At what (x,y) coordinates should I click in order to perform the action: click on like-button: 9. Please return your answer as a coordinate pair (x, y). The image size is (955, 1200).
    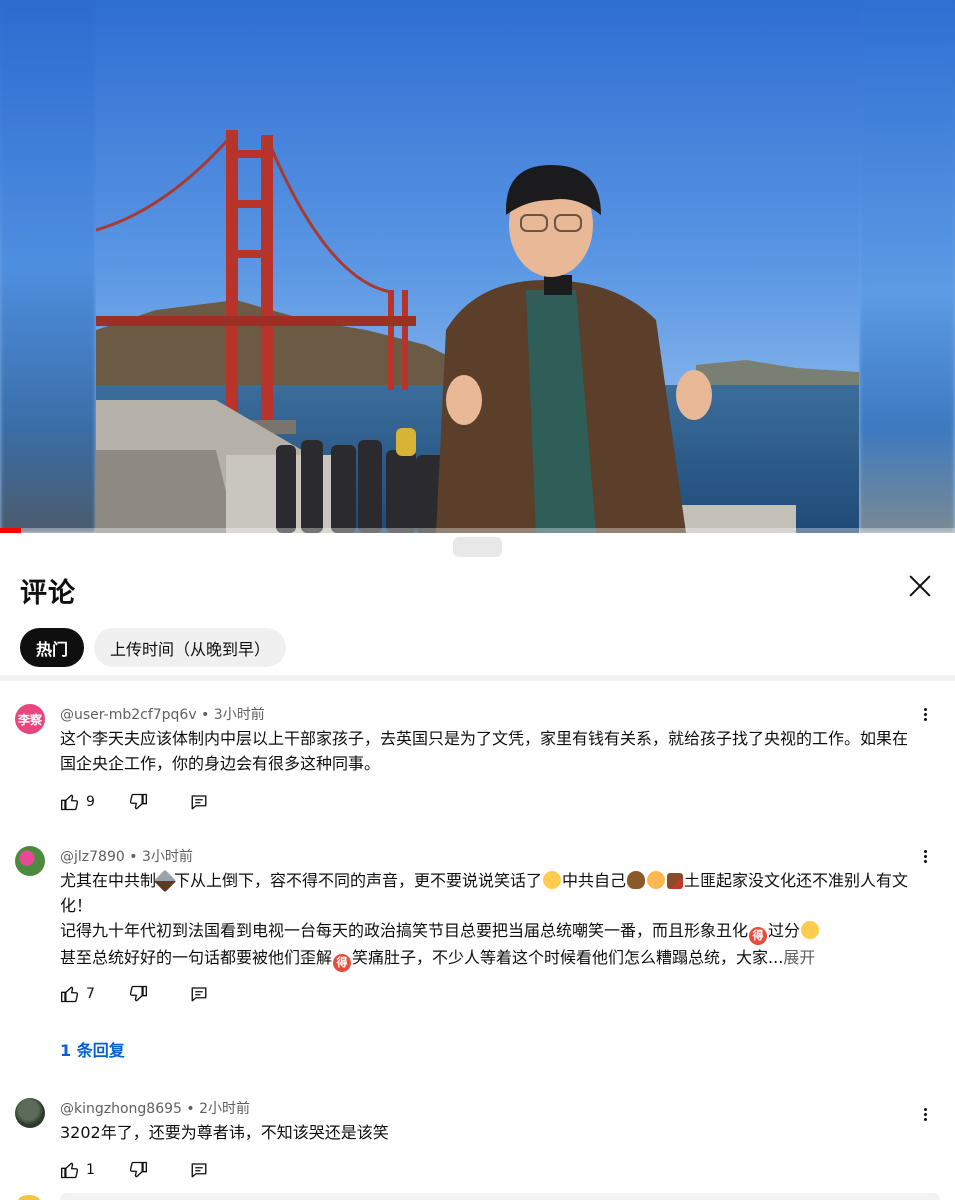
    Looking at the image, I should click on (93, 802).